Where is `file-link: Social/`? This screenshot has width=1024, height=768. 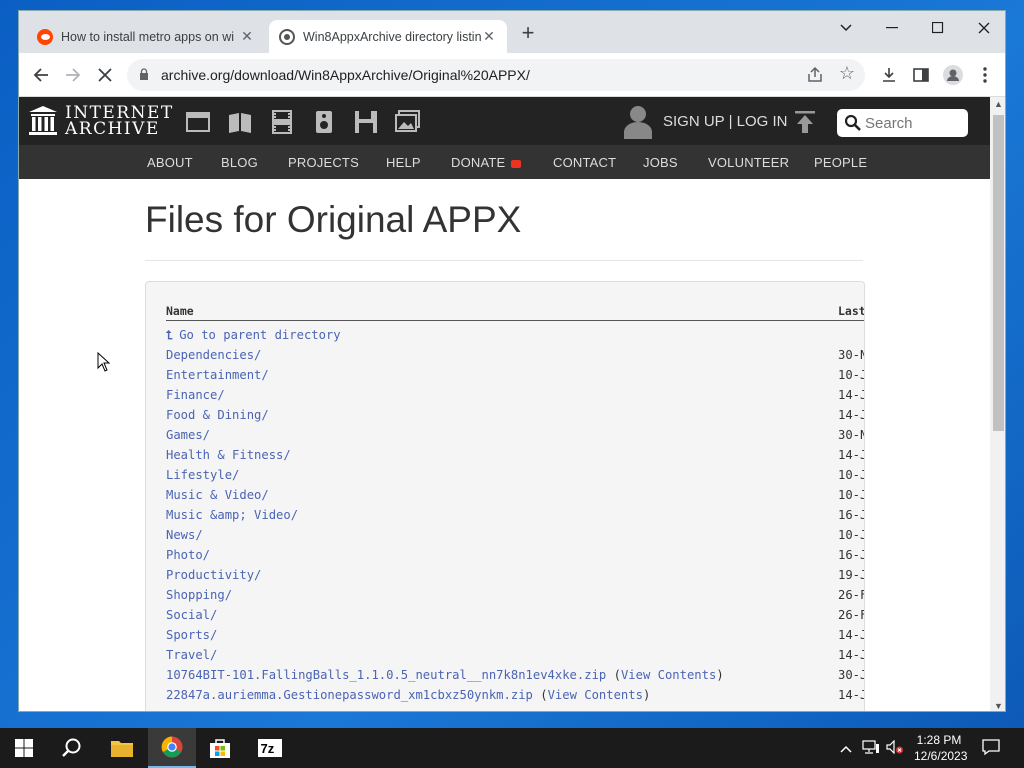
file-link: Social/ is located at coordinates (191, 615).